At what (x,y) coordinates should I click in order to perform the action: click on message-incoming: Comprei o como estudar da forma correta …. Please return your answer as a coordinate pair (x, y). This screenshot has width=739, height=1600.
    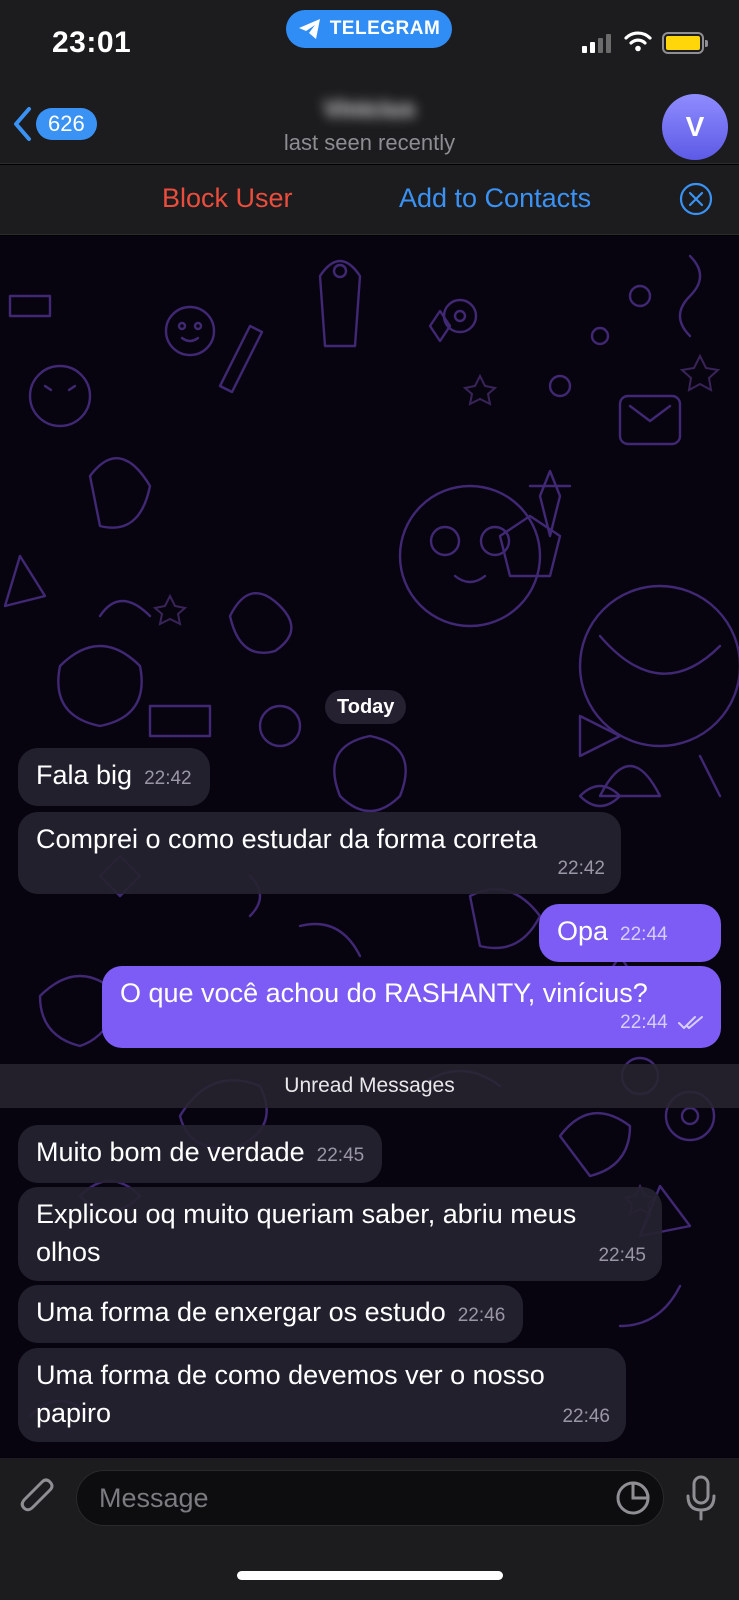
    Looking at the image, I should click on (319, 853).